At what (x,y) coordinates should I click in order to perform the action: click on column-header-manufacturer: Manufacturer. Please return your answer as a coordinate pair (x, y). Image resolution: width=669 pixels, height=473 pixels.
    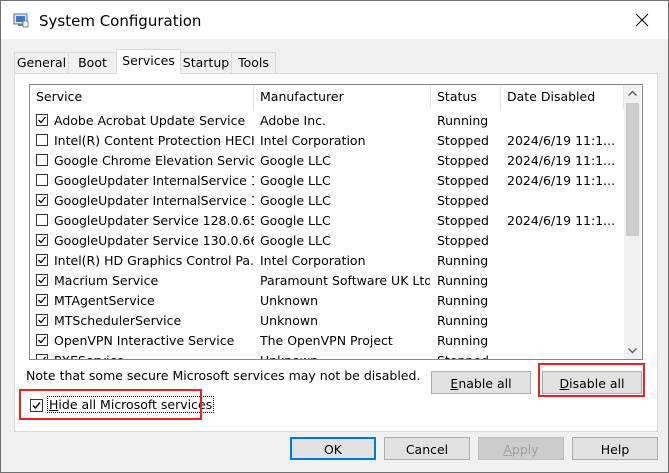
    Looking at the image, I should click on (342, 97).